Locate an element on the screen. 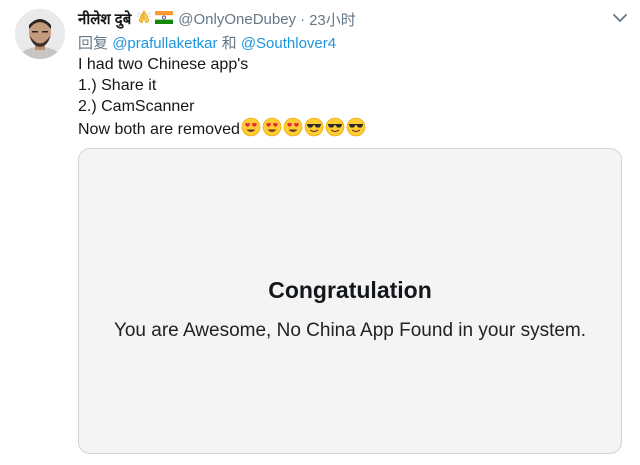 The image size is (640, 465). reply-prefix: 回复 is located at coordinates (93, 43).